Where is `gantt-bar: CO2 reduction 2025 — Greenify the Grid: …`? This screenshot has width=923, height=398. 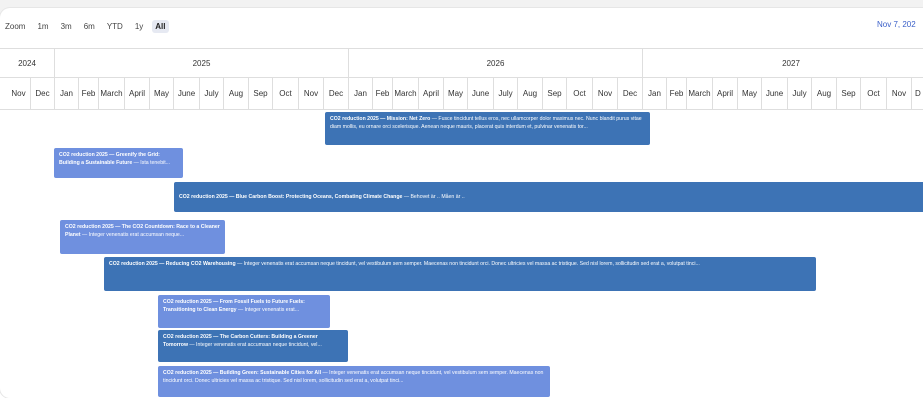
gantt-bar: CO2 reduction 2025 — Greenify the Grid: … is located at coordinates (118, 163).